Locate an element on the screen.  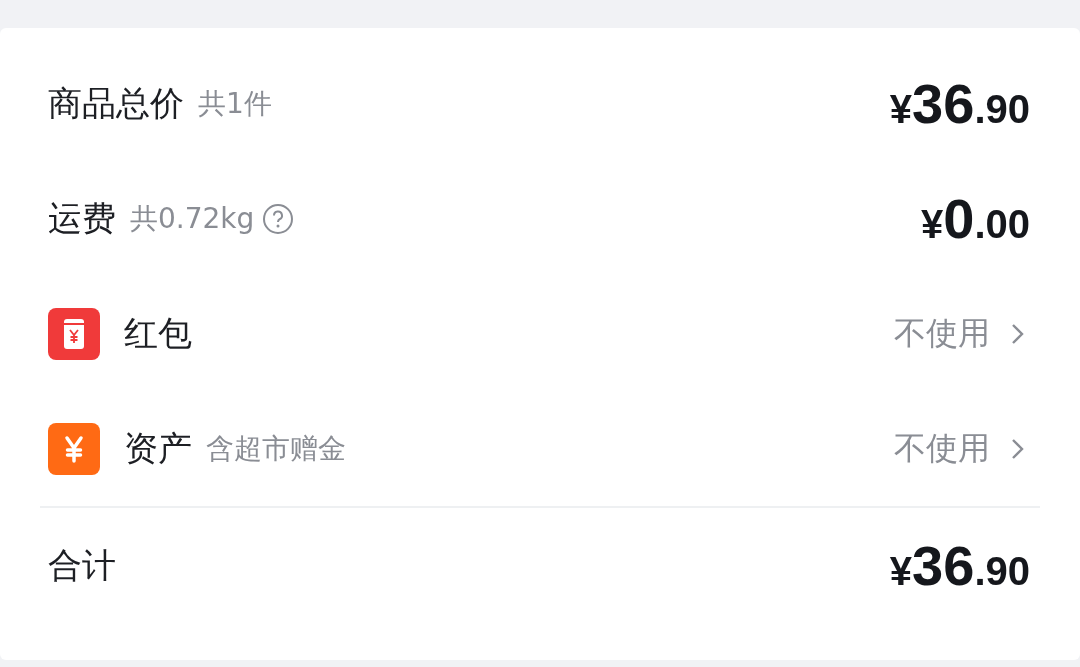
help-icon is located at coordinates (278, 218).